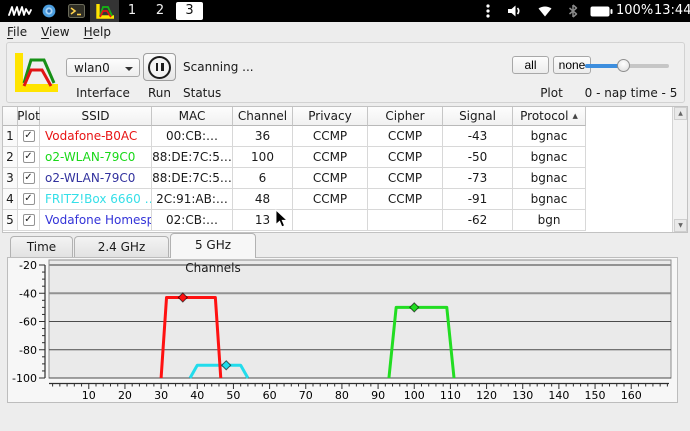 The height and width of the screenshot is (431, 690). What do you see at coordinates (192, 116) in the screenshot?
I see `header-mac: MAC` at bounding box center [192, 116].